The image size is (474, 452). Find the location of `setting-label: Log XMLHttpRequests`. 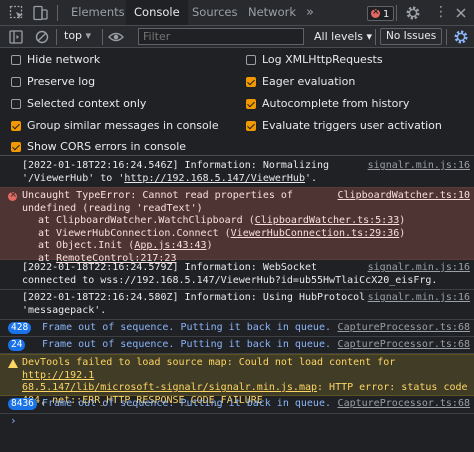

setting-label: Log XMLHttpRequests is located at coordinates (322, 59).